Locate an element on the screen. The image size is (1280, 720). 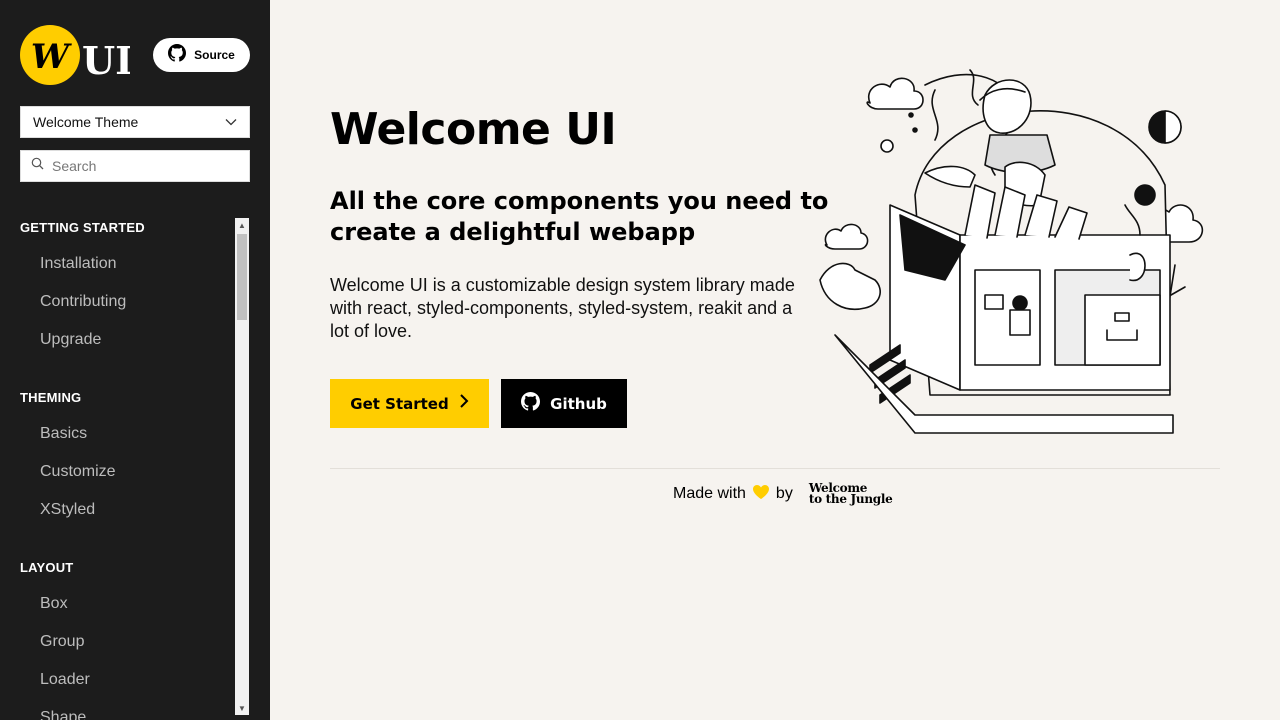
source-button: Source is located at coordinates (201, 55).